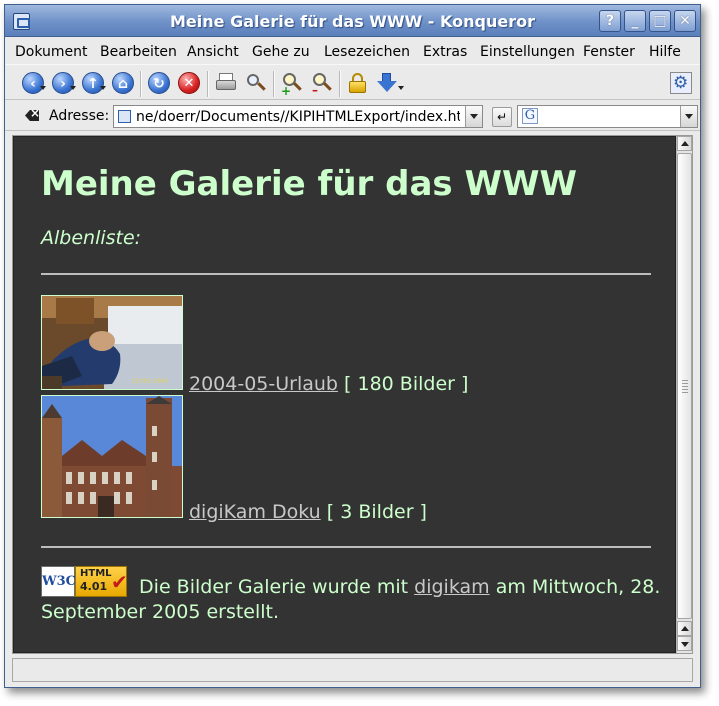 The height and width of the screenshot is (706, 719). I want to click on back-history-dropdown, so click(43, 88).